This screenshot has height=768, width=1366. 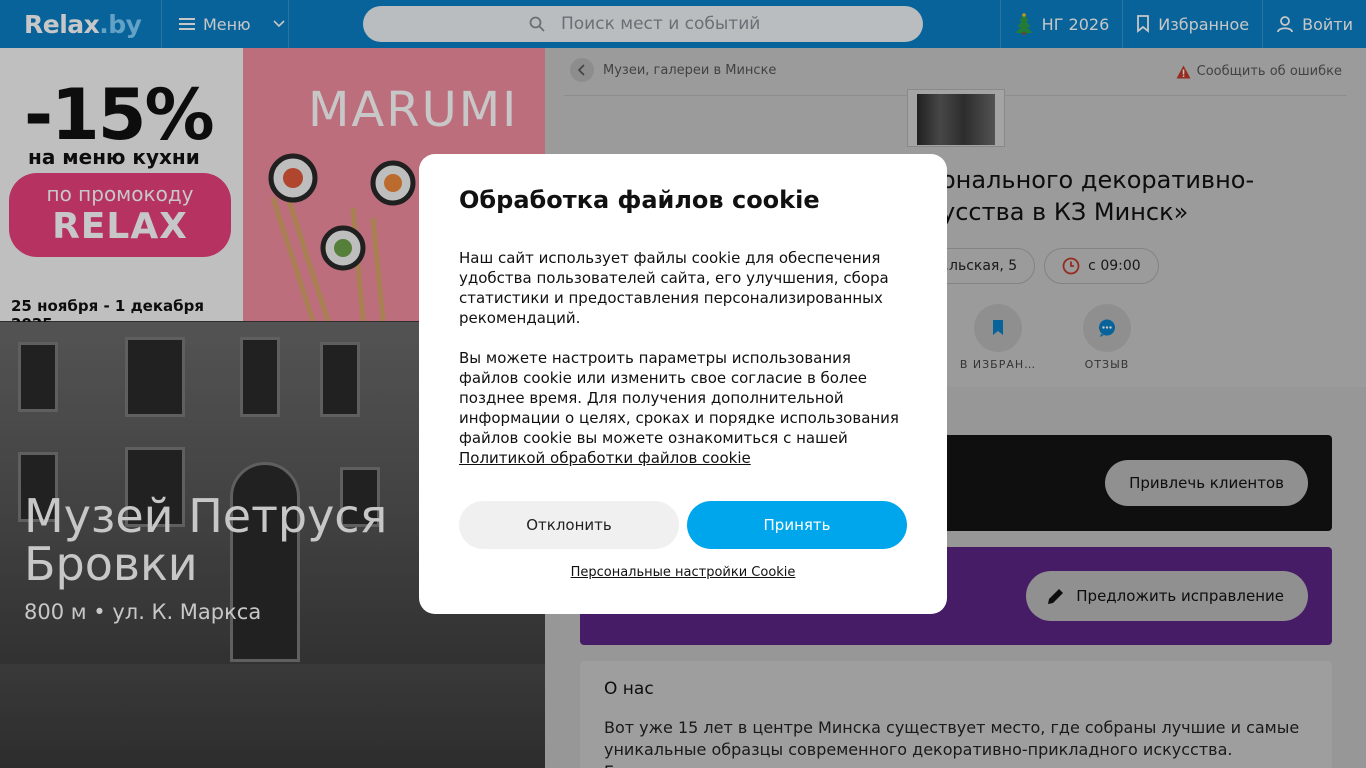 I want to click on decline-button: Отклонить, so click(x=569, y=525).